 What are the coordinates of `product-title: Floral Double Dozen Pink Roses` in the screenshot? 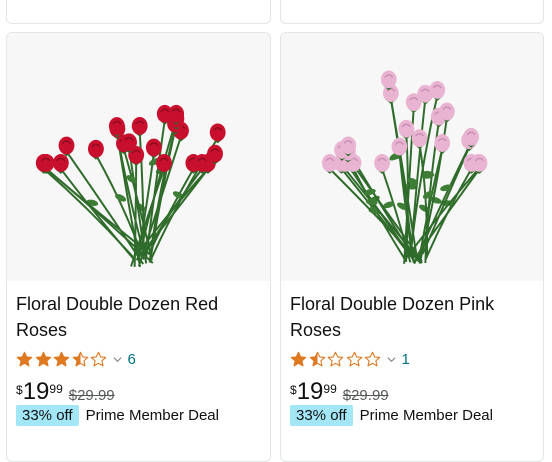 It's located at (410, 317).